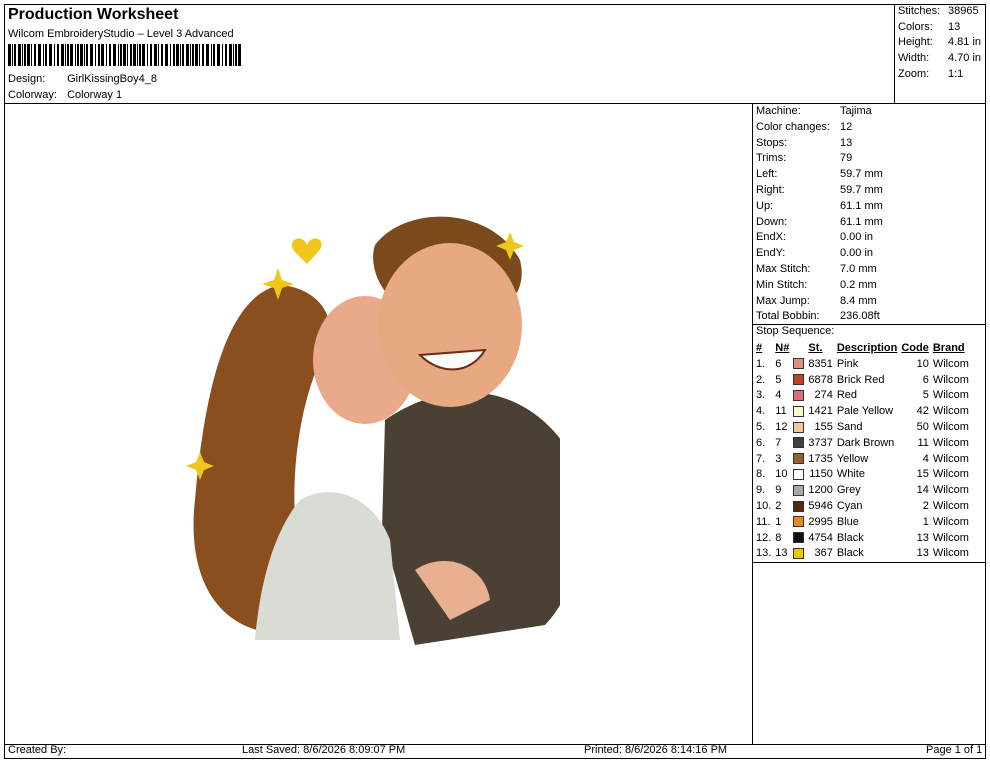 Image resolution: width=990 pixels, height=762 pixels. What do you see at coordinates (862, 412) in the screenshot?
I see `table-row: 4. 11 1421 Pale Yellow 42 Wilcom` at bounding box center [862, 412].